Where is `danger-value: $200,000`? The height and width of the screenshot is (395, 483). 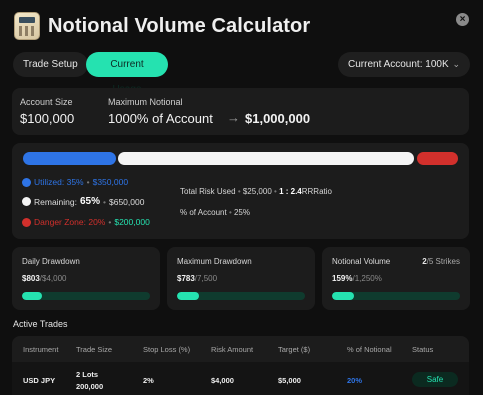
danger-value: $200,000 is located at coordinates (132, 222).